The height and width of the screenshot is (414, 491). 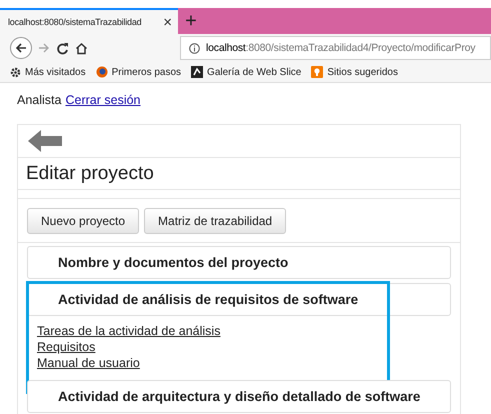 I want to click on action-button: Matriz de trazabilidad, so click(x=215, y=221).